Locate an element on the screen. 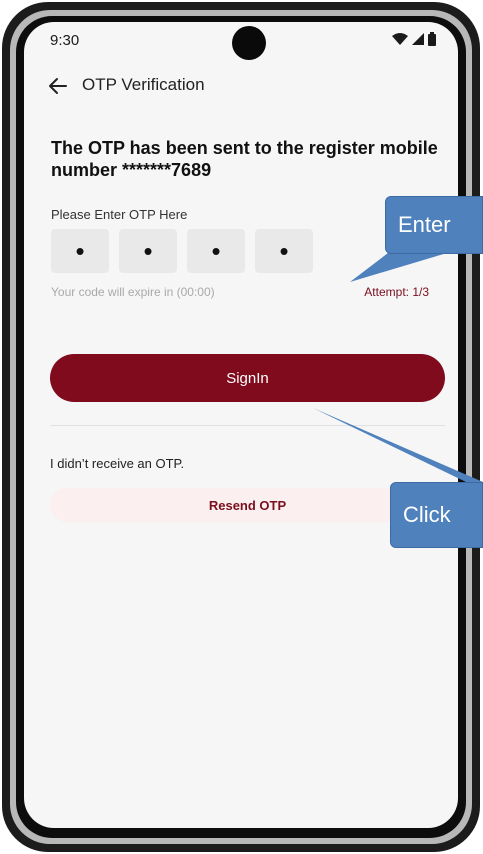 The width and height of the screenshot is (483, 854). otp-digit-1: • is located at coordinates (80, 251).